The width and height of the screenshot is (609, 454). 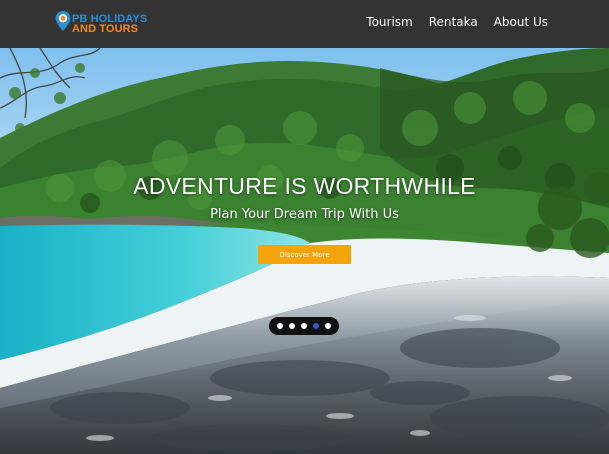 What do you see at coordinates (304, 214) in the screenshot?
I see `hero-subtitle: Plan Your Dream Trip With Us` at bounding box center [304, 214].